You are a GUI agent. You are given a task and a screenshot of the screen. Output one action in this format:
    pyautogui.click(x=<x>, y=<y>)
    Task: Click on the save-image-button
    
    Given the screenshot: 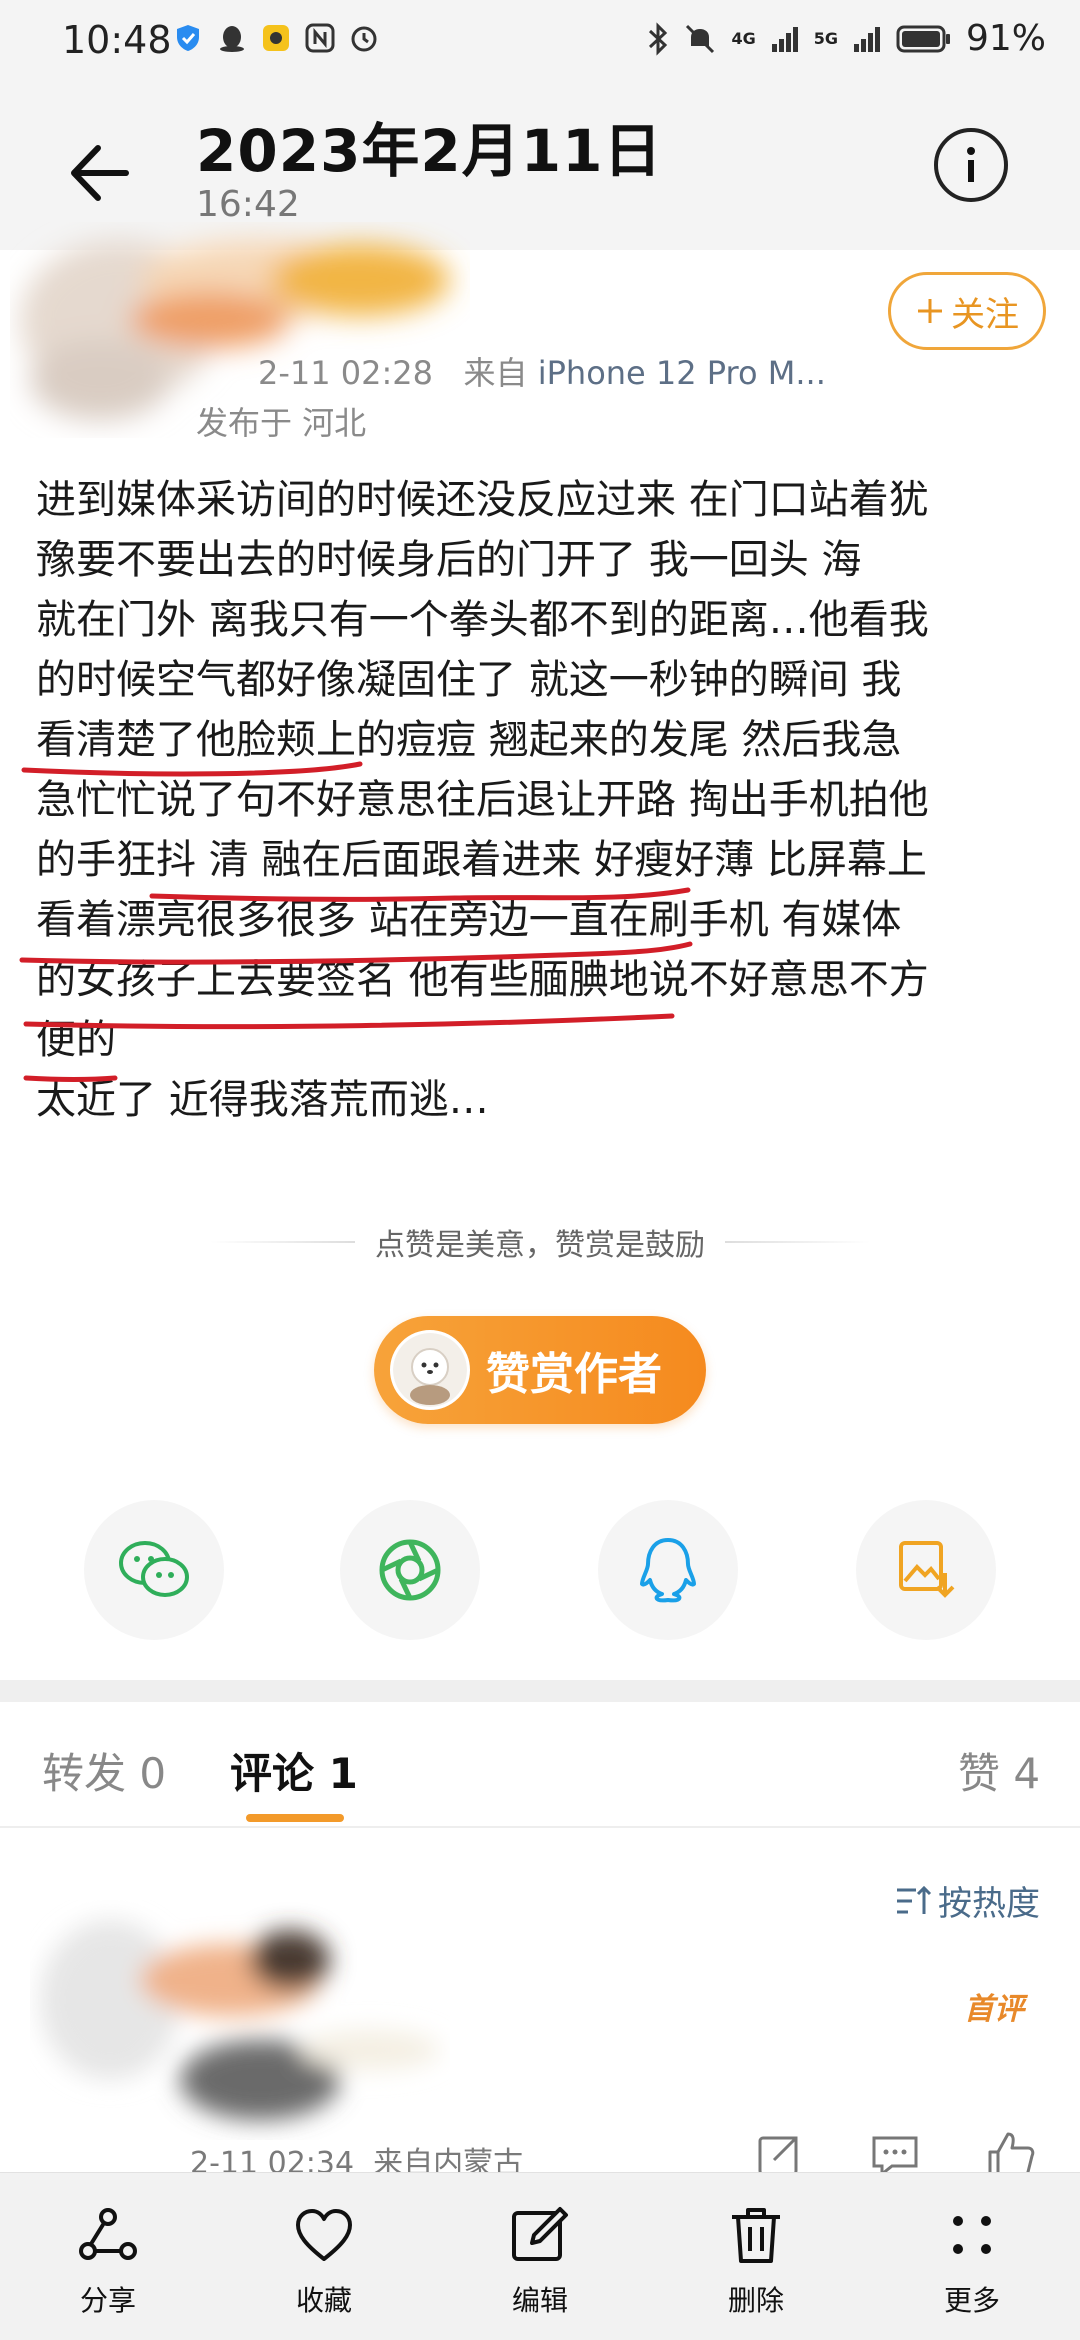 What is the action you would take?
    pyautogui.click(x=926, y=1570)
    